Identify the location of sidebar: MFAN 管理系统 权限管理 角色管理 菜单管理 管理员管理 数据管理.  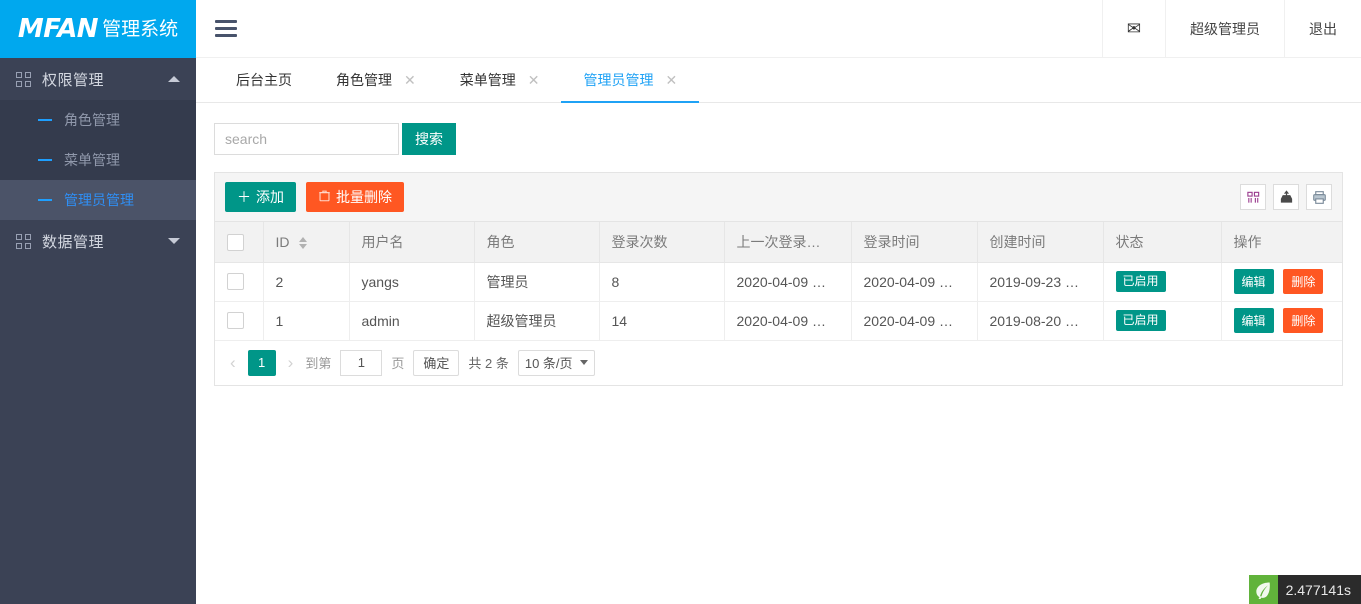
(98, 302).